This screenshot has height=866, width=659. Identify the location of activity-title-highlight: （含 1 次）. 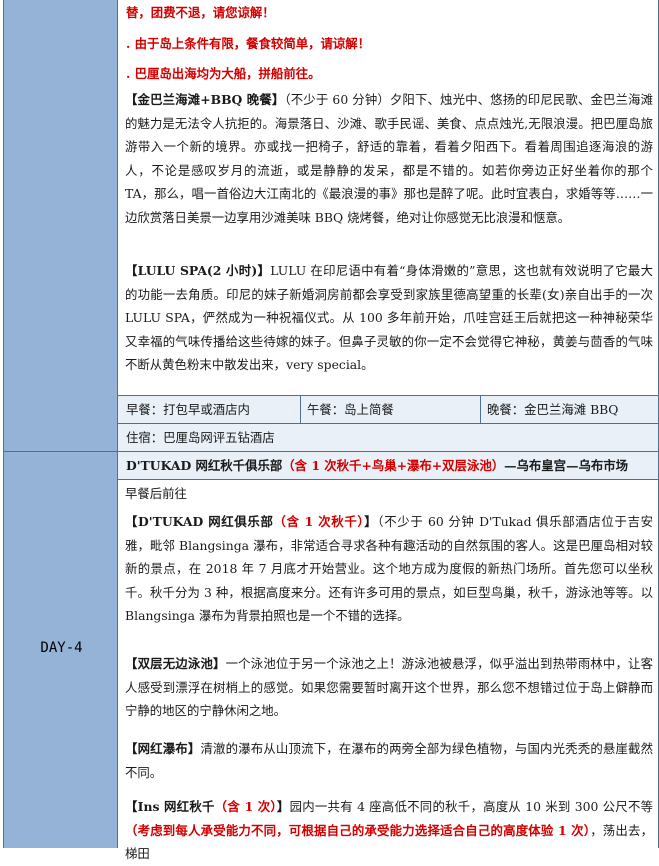
(245, 806).